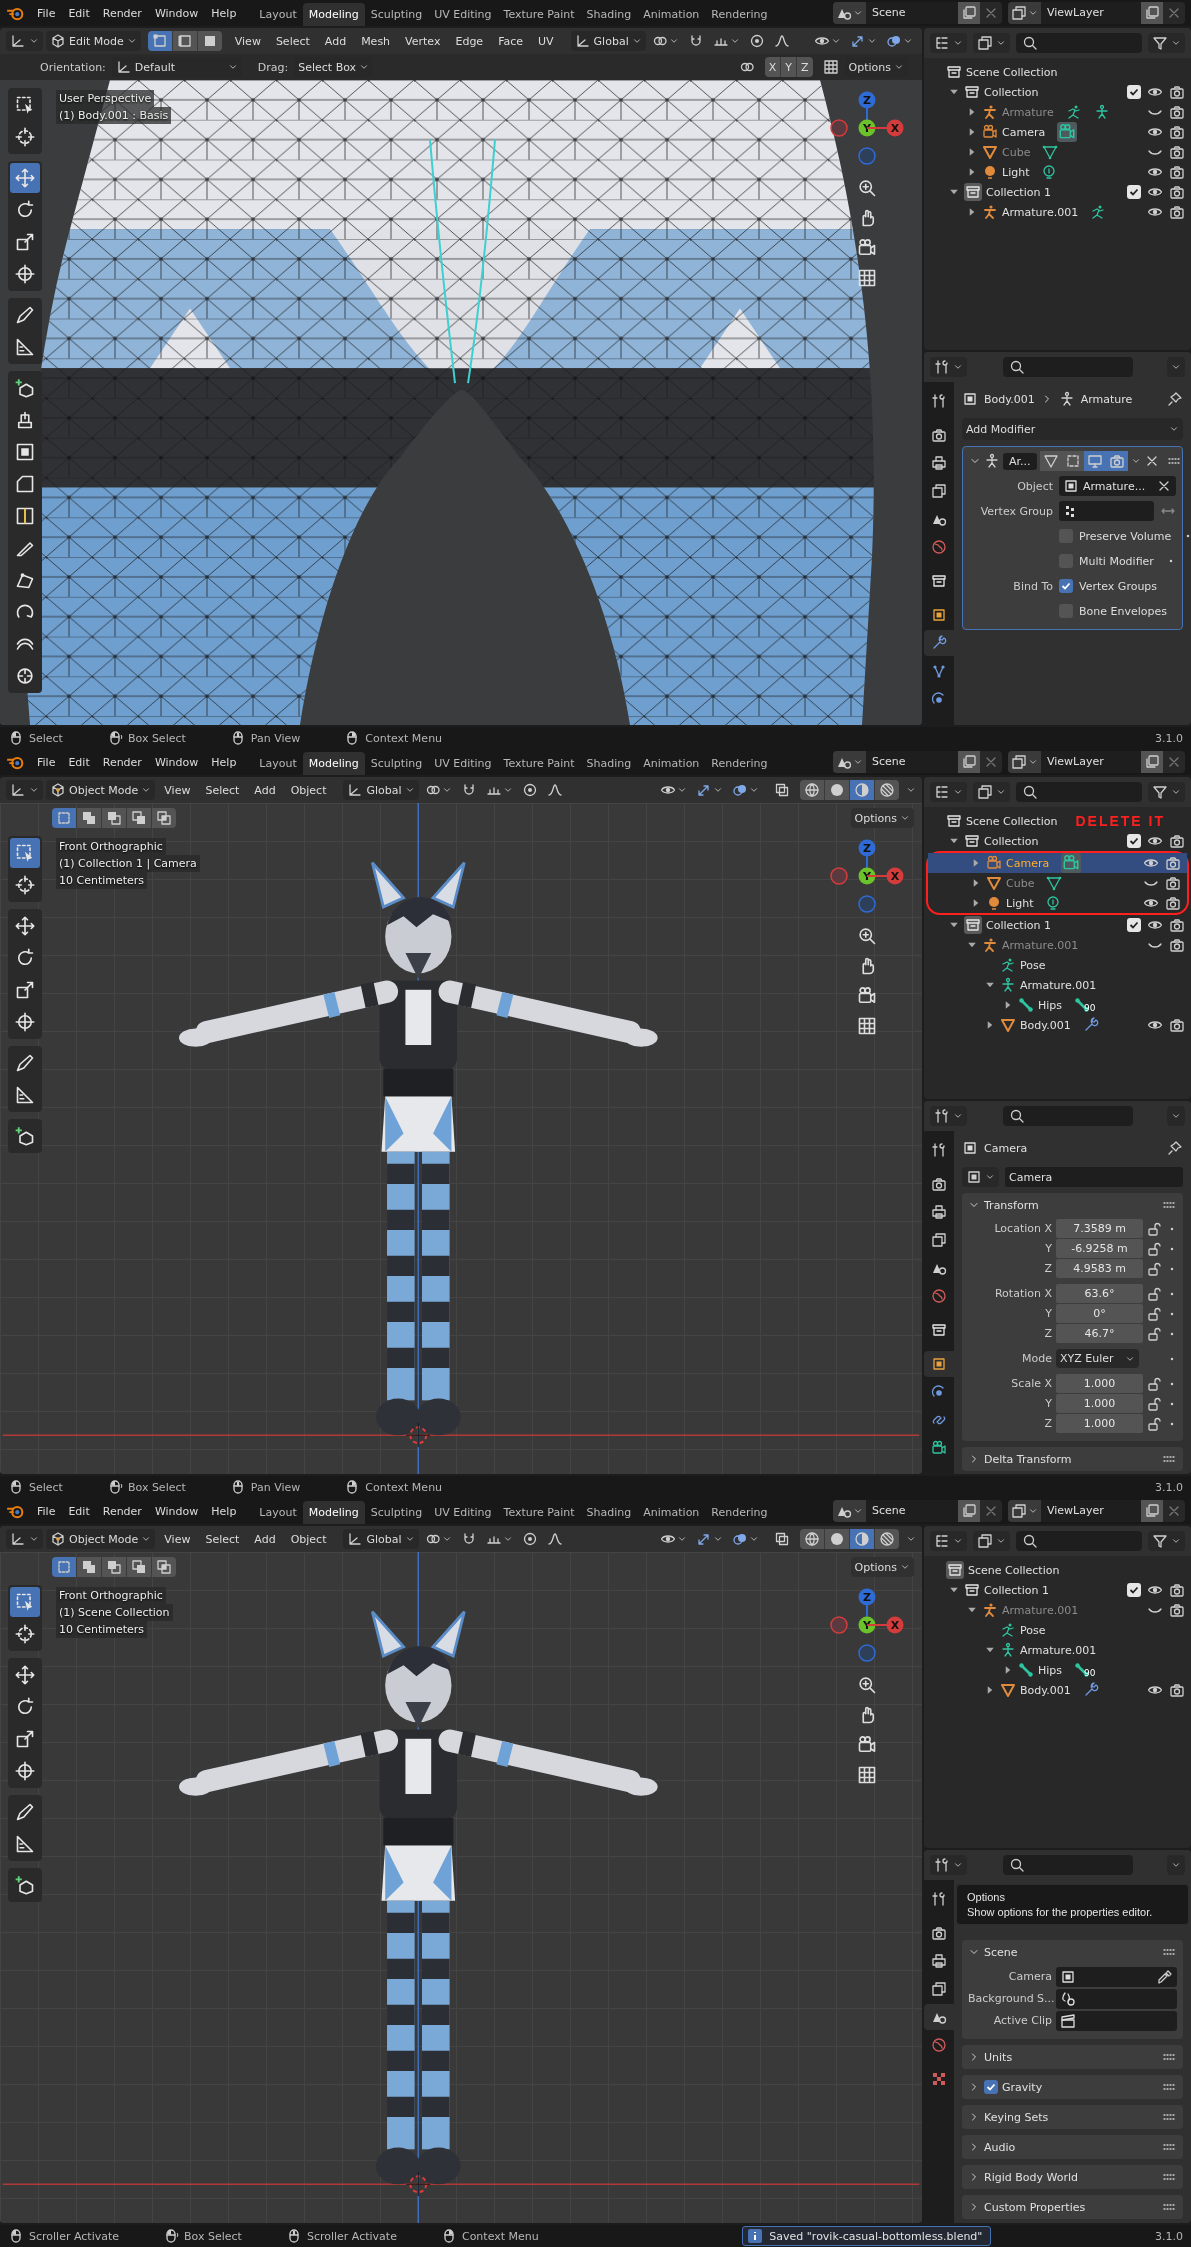 The height and width of the screenshot is (2247, 1191). Describe the element at coordinates (93, 41) in the screenshot. I see `mode-dropdown: Edit Mode` at that location.